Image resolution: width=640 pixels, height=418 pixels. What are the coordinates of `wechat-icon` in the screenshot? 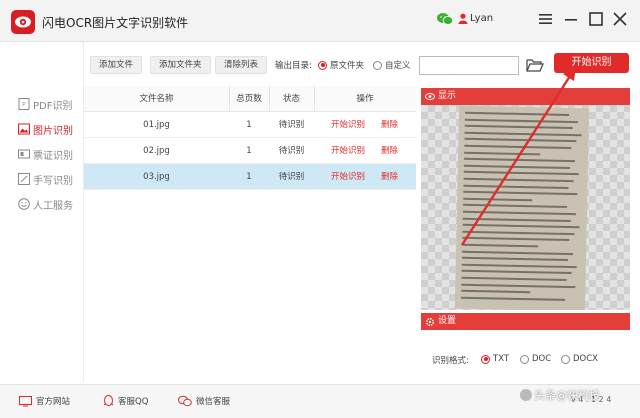 It's located at (445, 19).